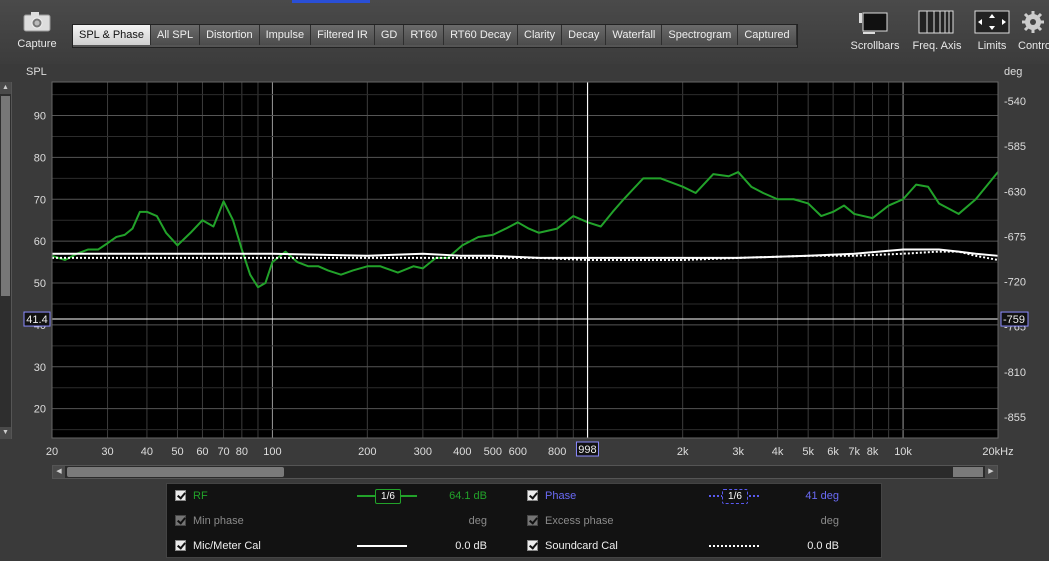 The width and height of the screenshot is (1049, 561). I want to click on right-tick-label: -675, so click(1015, 237).